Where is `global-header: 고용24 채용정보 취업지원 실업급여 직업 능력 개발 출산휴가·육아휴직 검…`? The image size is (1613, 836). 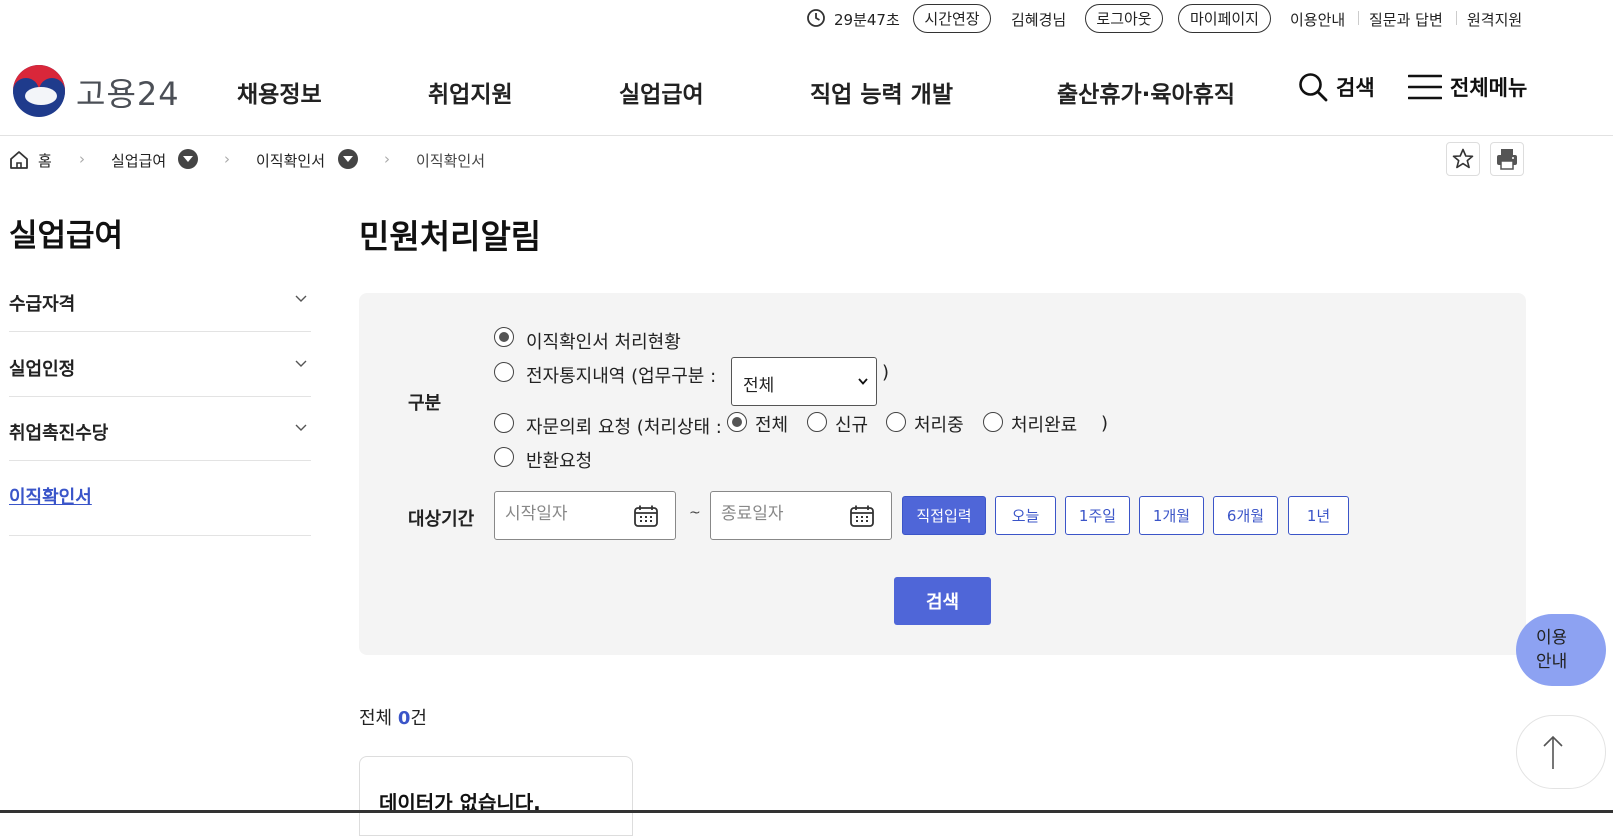
global-header: 고용24 채용정보 취업지원 실업급여 직업 능력 개발 출산휴가·육아휴직 검… is located at coordinates (806, 90).